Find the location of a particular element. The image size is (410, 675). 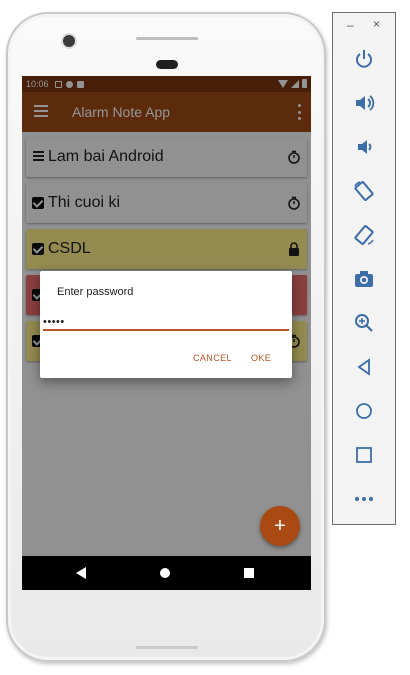

password-input: ••••• is located at coordinates (54, 322).